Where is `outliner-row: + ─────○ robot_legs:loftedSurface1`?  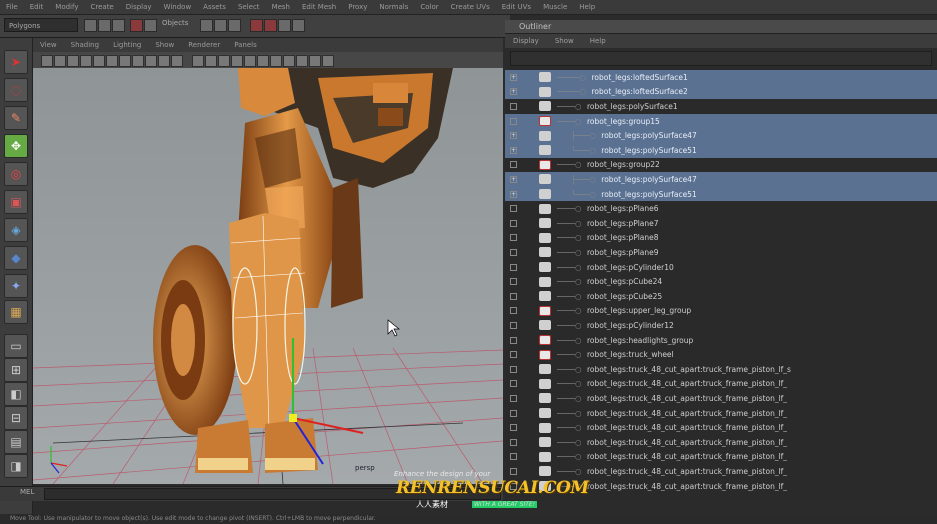
outliner-row: + ─────○ robot_legs:loftedSurface1 is located at coordinates (721, 77).